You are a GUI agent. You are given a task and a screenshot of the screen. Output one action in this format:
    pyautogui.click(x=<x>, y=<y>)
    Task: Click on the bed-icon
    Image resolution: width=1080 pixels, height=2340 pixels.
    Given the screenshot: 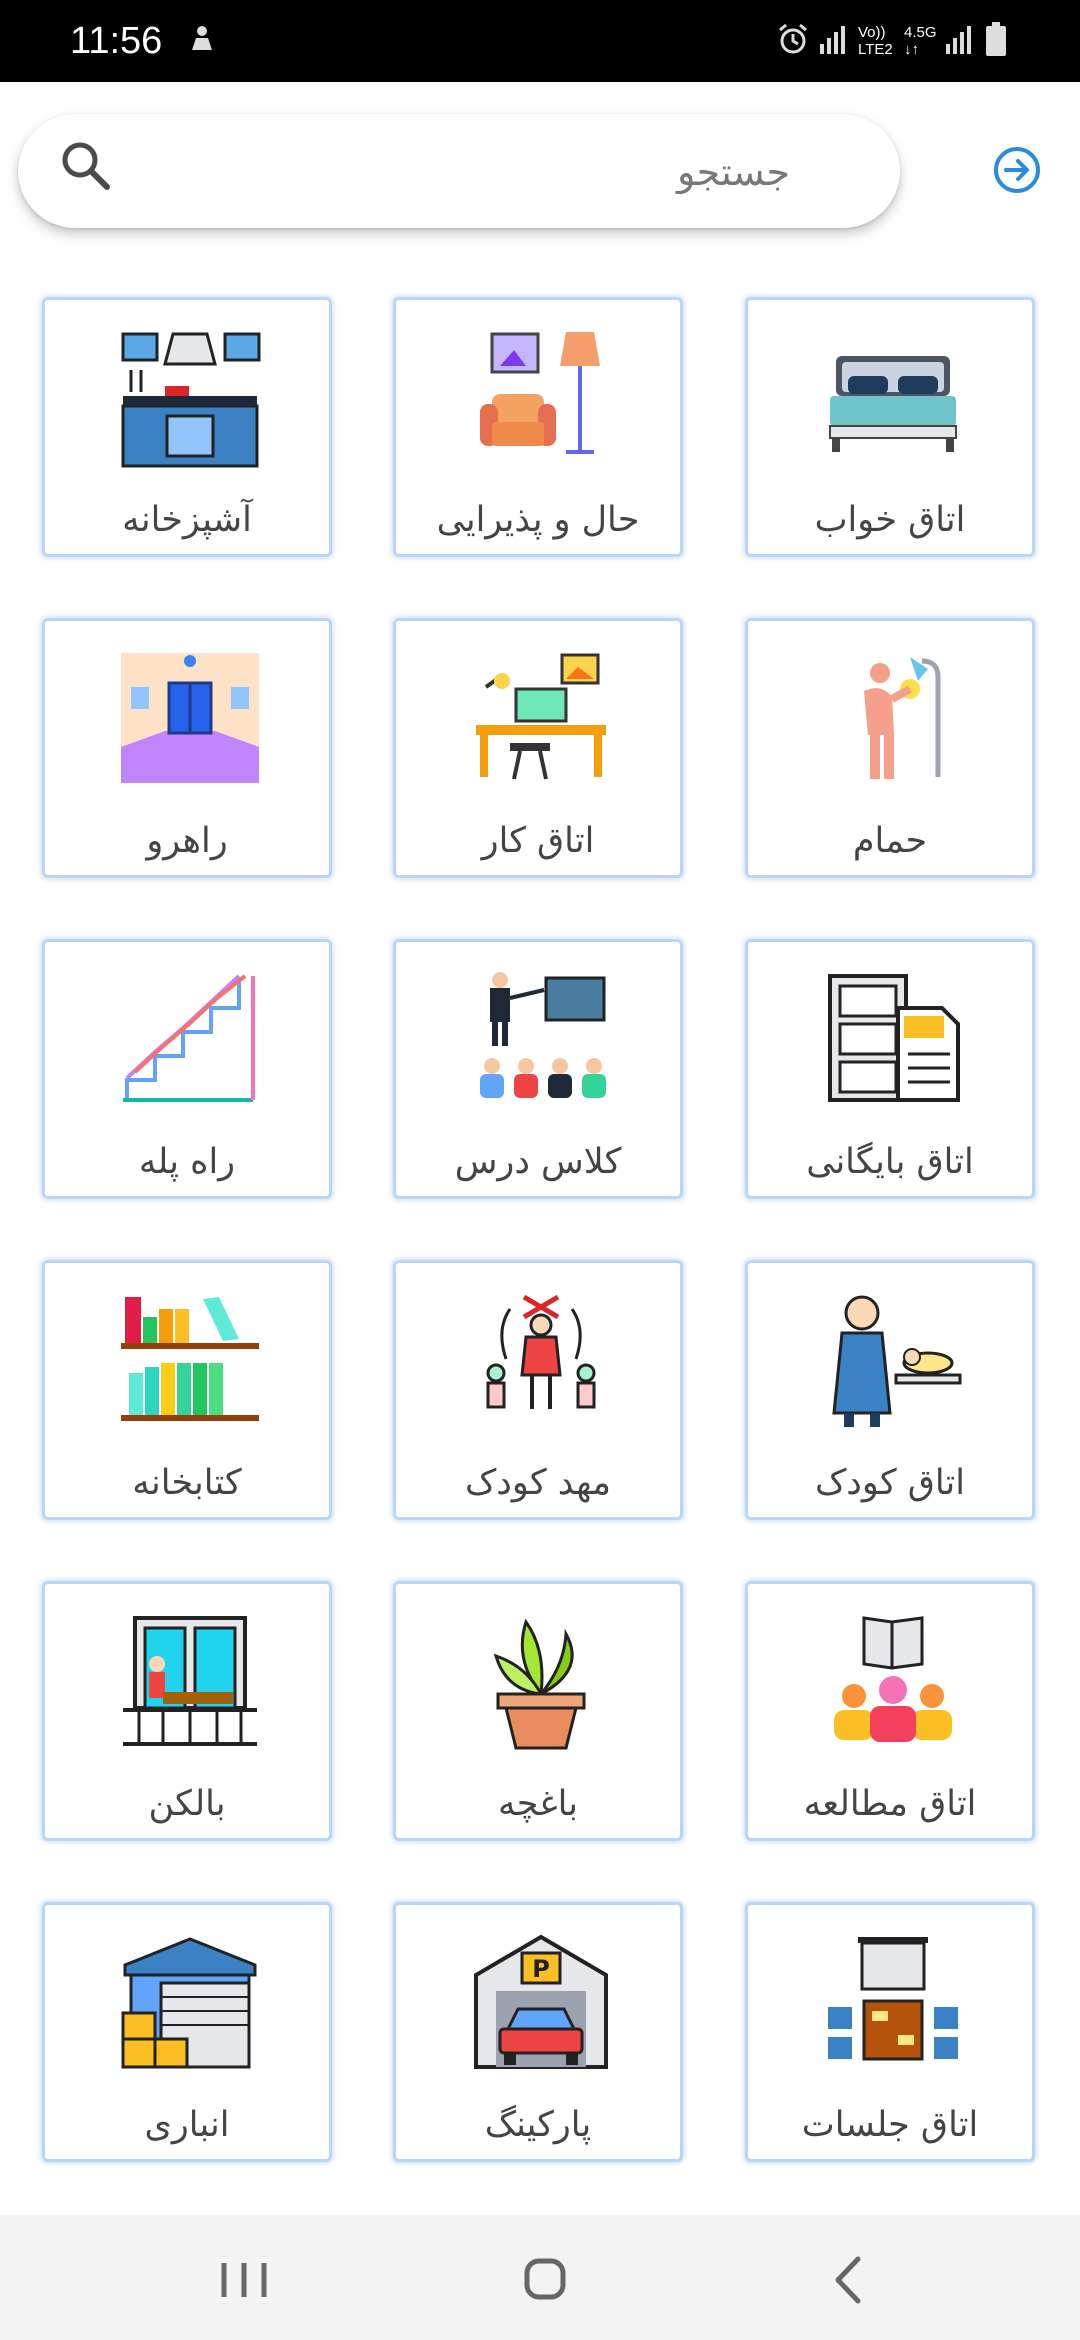 What is the action you would take?
    pyautogui.click(x=893, y=404)
    